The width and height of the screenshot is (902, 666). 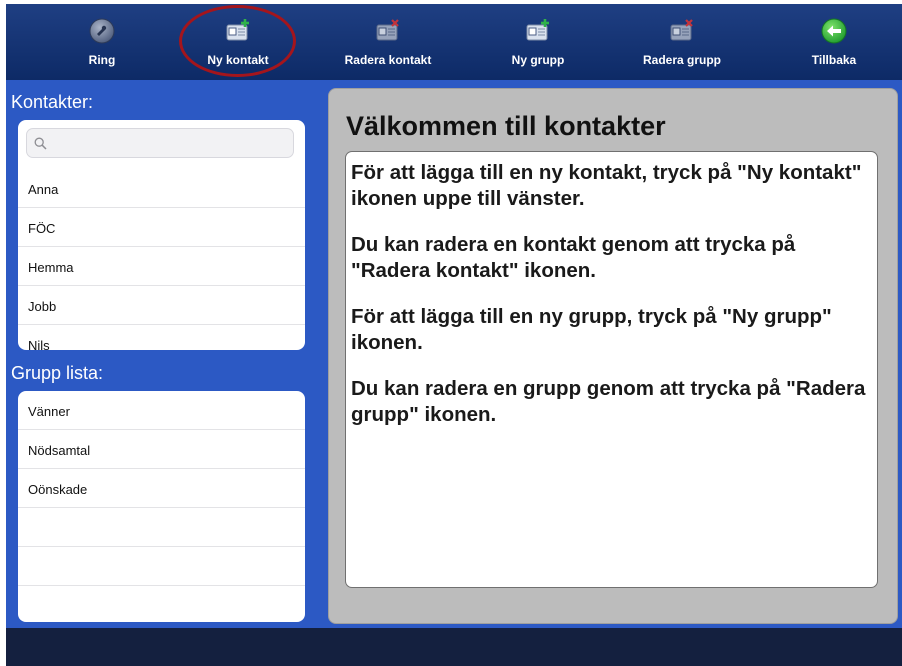 I want to click on contact-name: Nils, so click(x=39, y=344).